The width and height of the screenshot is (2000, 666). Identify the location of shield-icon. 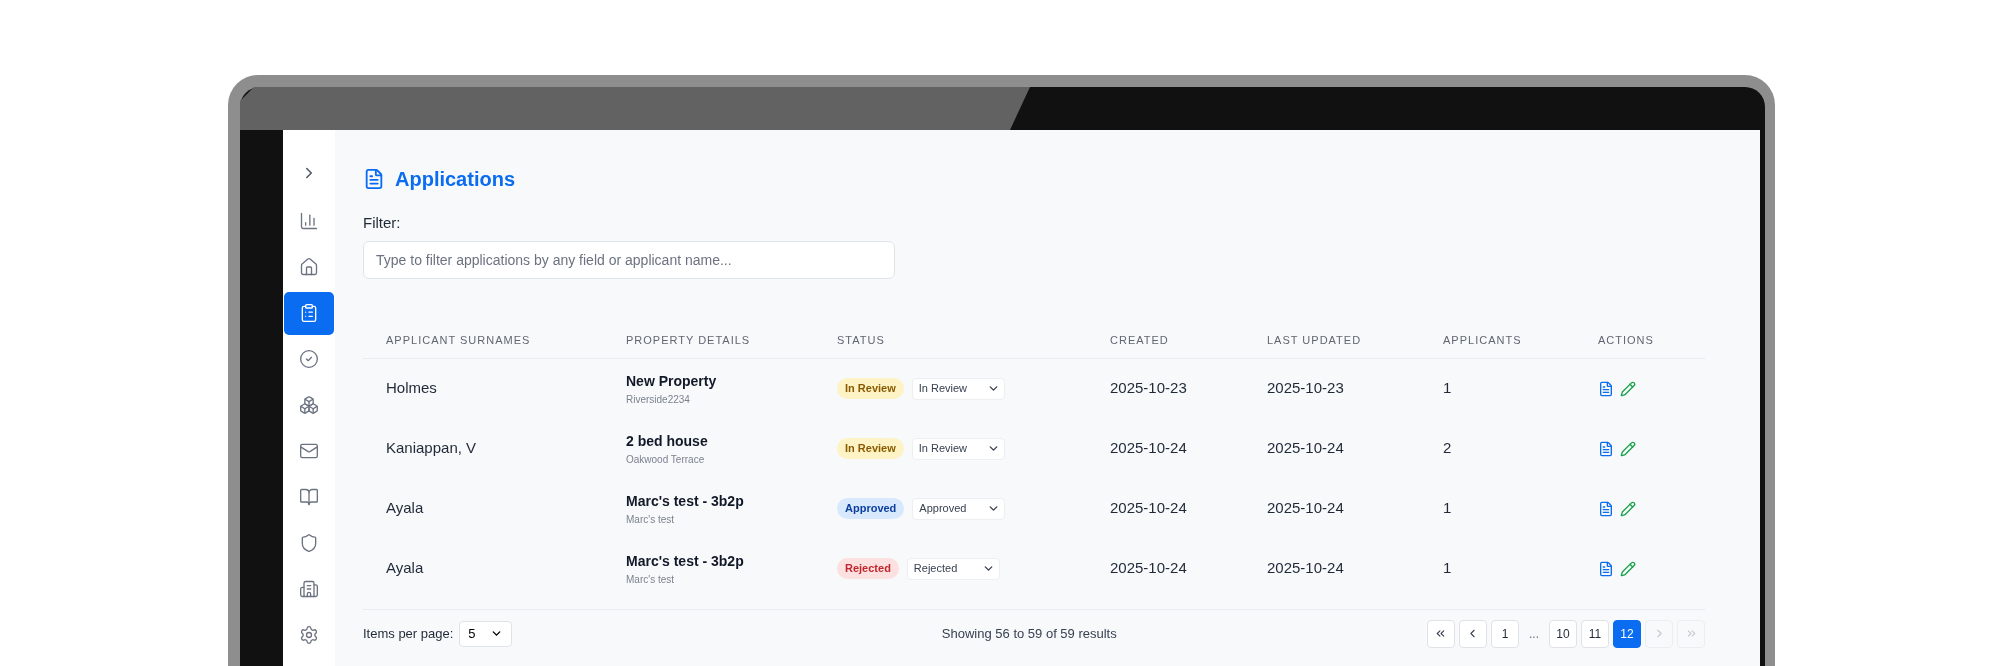
(309, 543).